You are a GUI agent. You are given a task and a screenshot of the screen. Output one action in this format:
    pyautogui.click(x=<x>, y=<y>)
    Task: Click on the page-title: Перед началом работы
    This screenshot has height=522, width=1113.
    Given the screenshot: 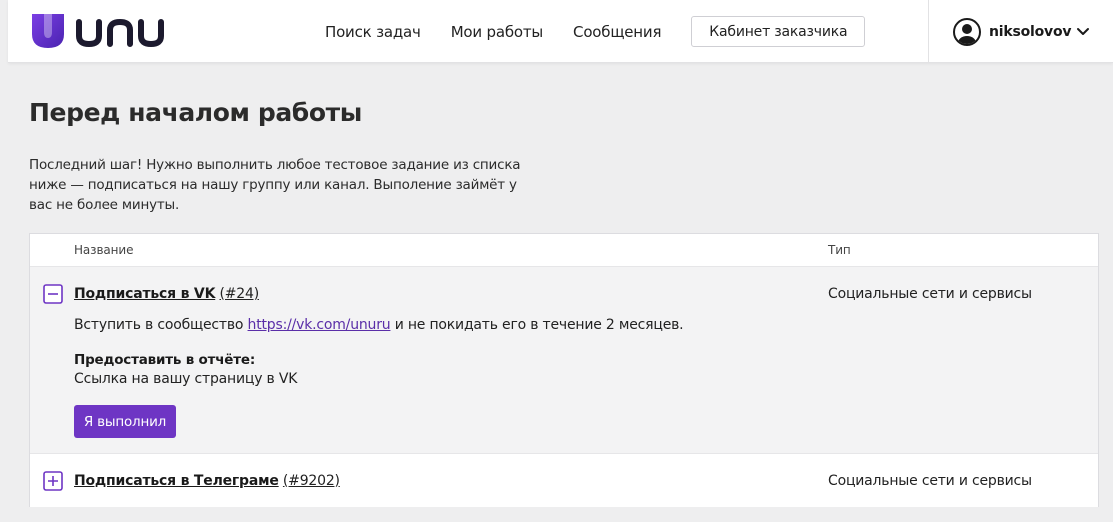 What is the action you would take?
    pyautogui.click(x=195, y=112)
    